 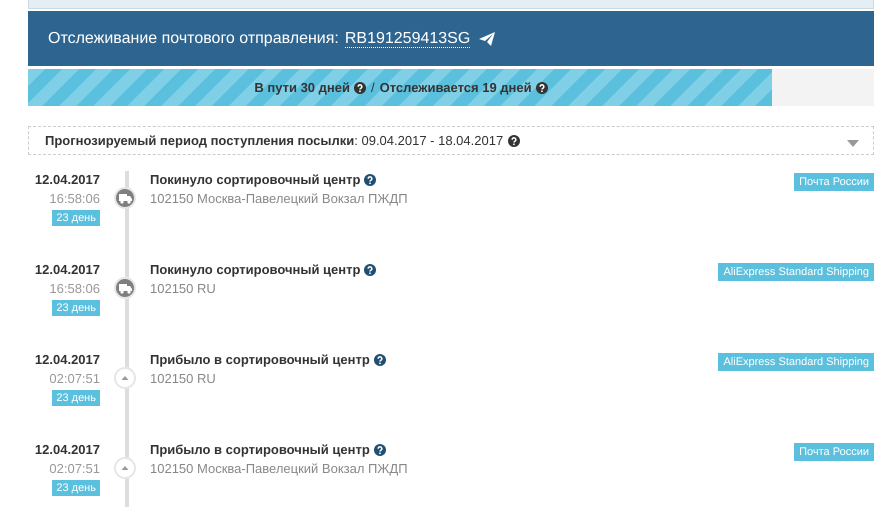 What do you see at coordinates (407, 39) in the screenshot?
I see `tracking-number-link: RB191259413SG` at bounding box center [407, 39].